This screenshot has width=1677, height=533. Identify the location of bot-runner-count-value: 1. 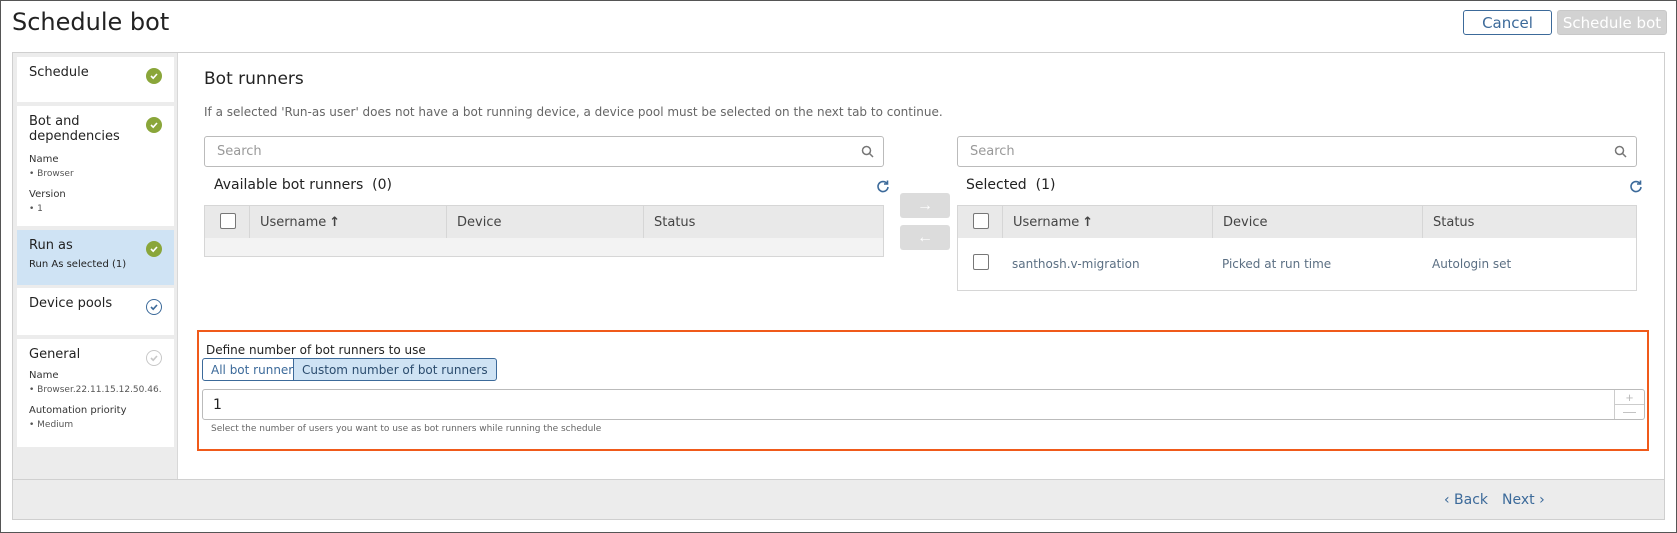
(217, 405).